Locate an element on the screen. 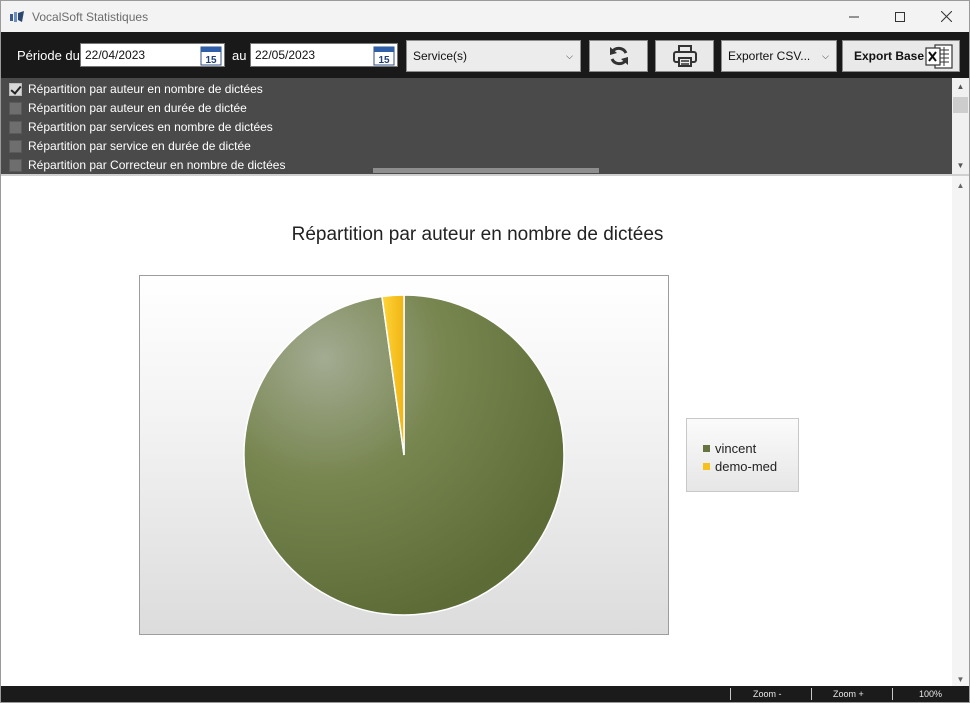  date-to-input is located at coordinates (311, 55).